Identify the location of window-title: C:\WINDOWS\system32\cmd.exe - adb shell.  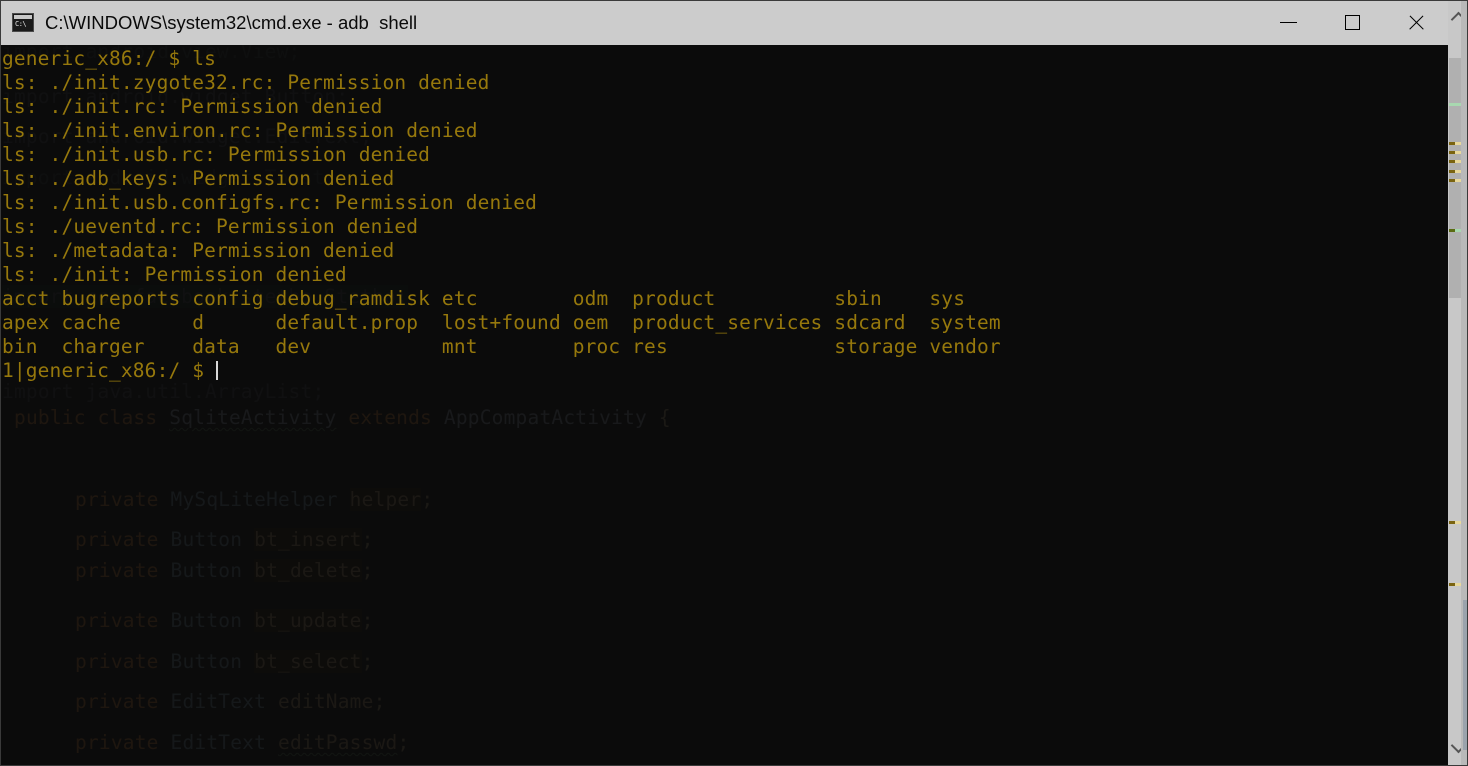
(231, 22).